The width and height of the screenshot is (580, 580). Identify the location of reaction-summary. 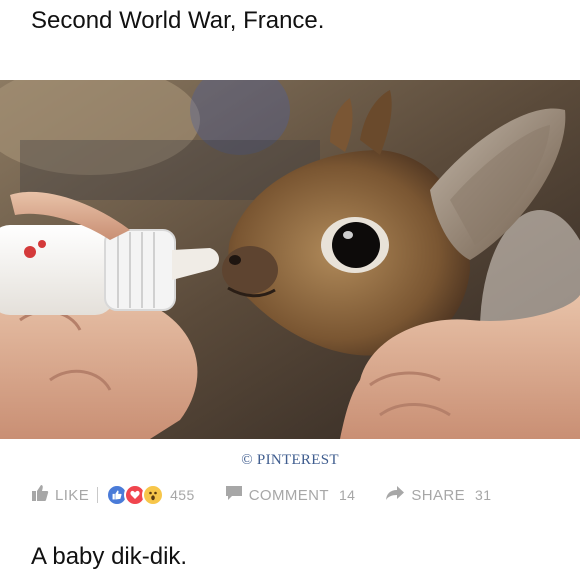
(135, 495).